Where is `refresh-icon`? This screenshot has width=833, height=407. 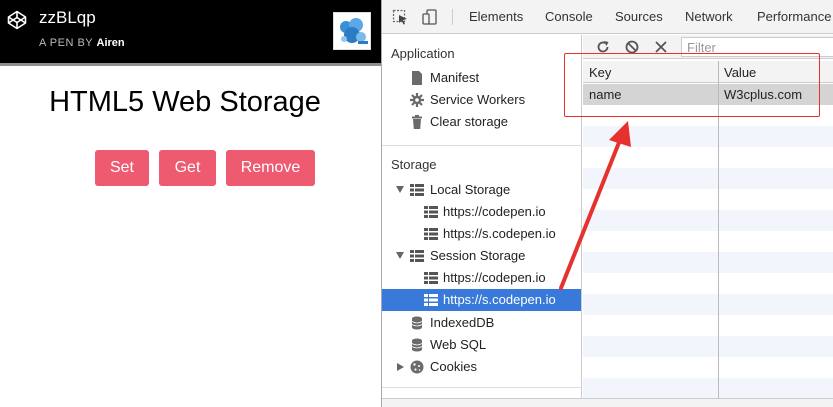
refresh-icon is located at coordinates (603, 47).